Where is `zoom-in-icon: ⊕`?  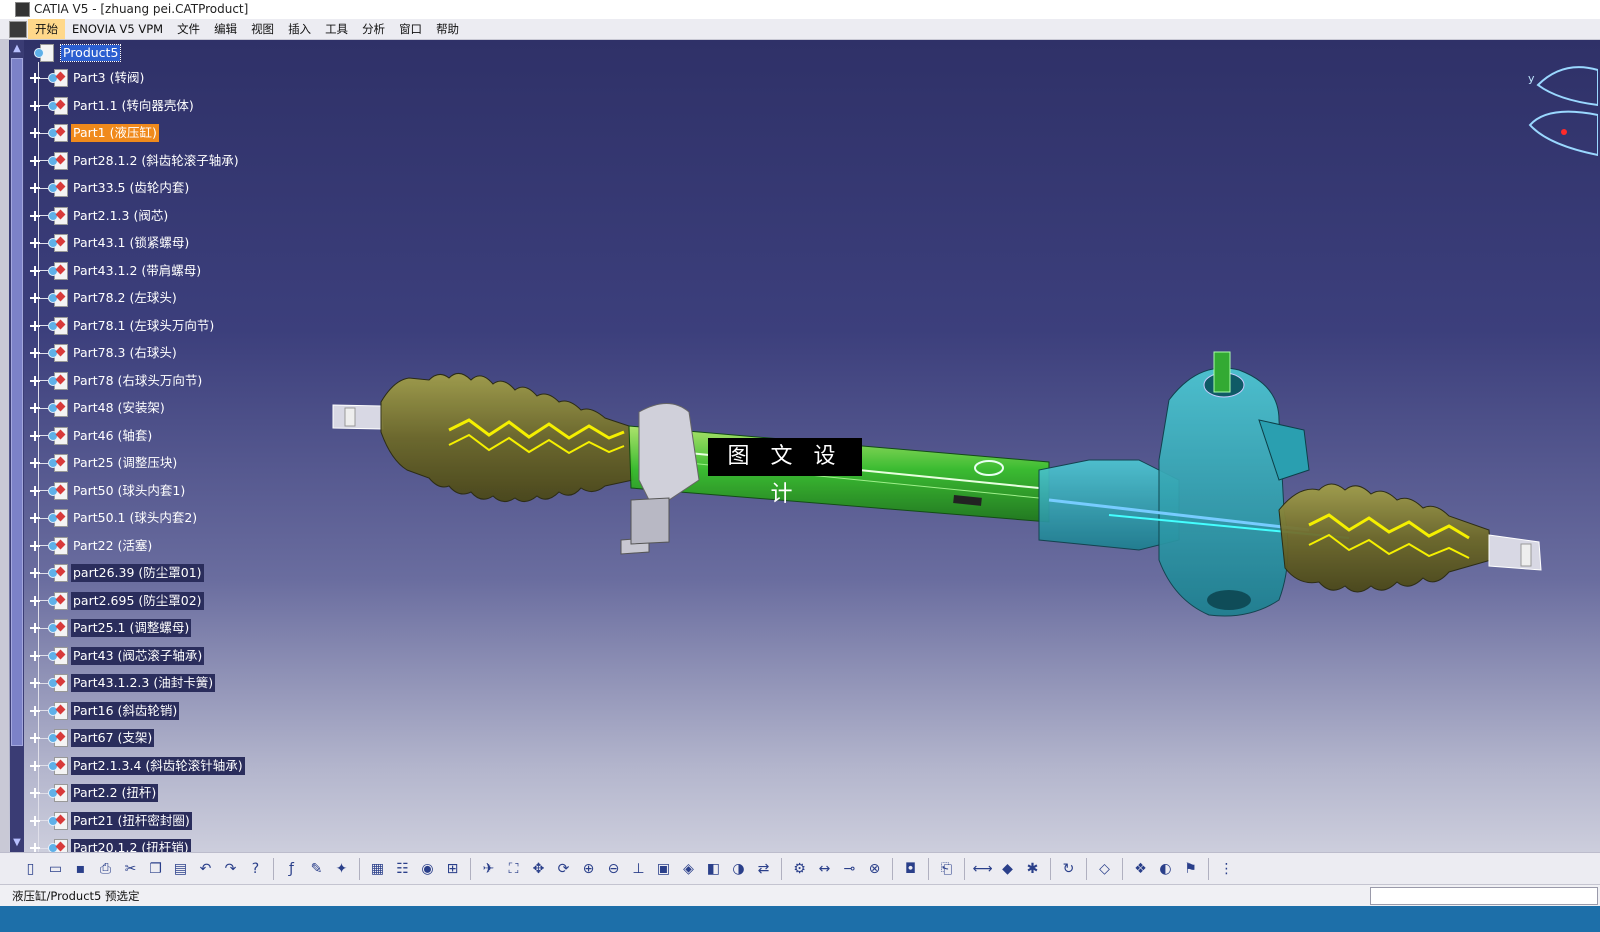 zoom-in-icon: ⊕ is located at coordinates (589, 869).